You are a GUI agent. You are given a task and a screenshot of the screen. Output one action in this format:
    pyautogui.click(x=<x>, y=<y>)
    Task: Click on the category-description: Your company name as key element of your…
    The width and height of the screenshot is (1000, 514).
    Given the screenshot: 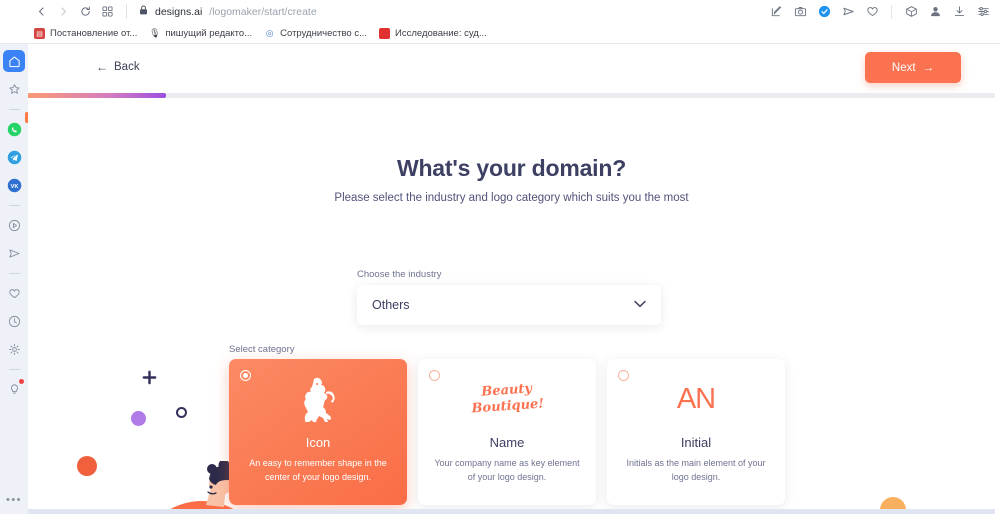 What is the action you would take?
    pyautogui.click(x=507, y=470)
    